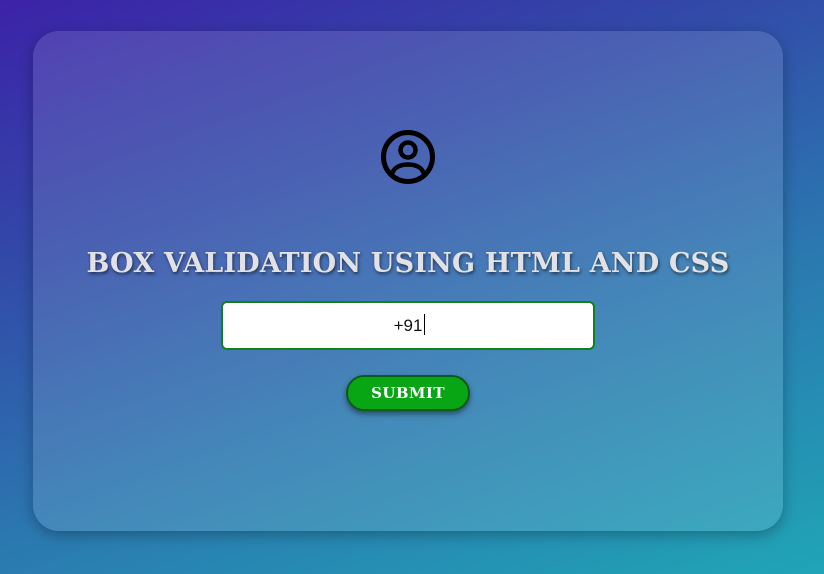 This screenshot has width=824, height=574. Describe the element at coordinates (408, 157) in the screenshot. I see `user-circle-icon` at that location.